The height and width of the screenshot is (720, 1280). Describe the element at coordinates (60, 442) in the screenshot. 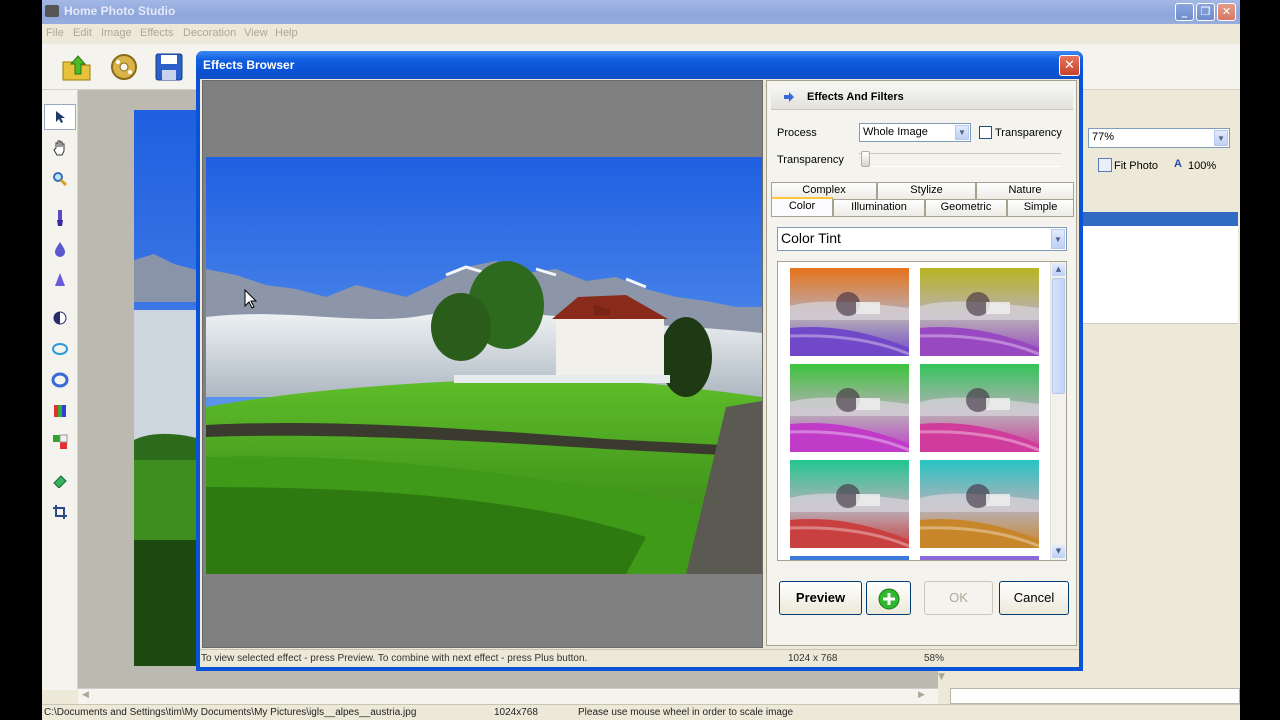

I see `color-blocks-icon` at that location.